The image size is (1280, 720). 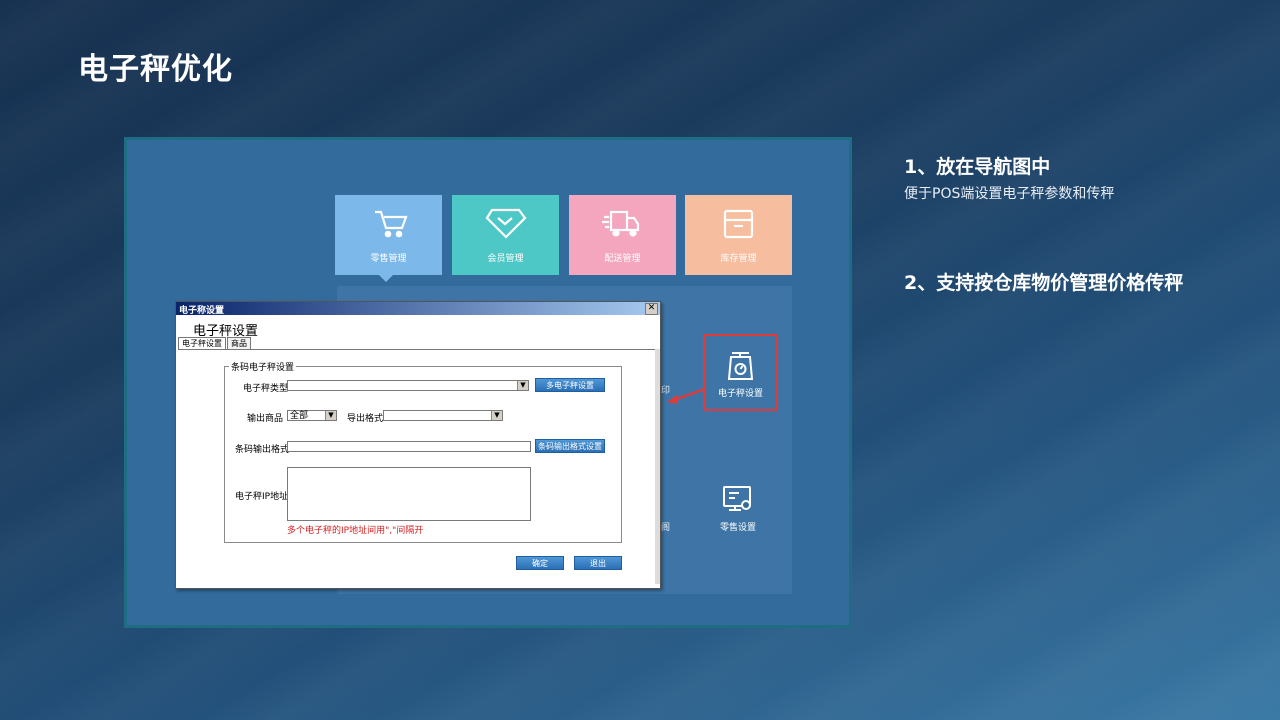 I want to click on nav-item-scale-settings: 电子秤设置, so click(x=740, y=372).